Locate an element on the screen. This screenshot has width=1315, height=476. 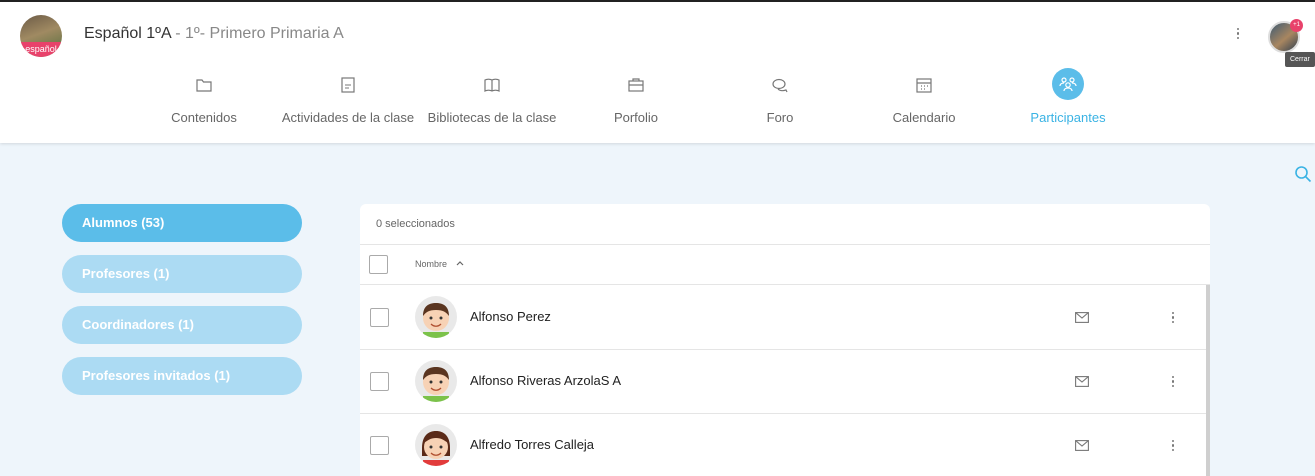
briefcase-icon is located at coordinates (636, 85).